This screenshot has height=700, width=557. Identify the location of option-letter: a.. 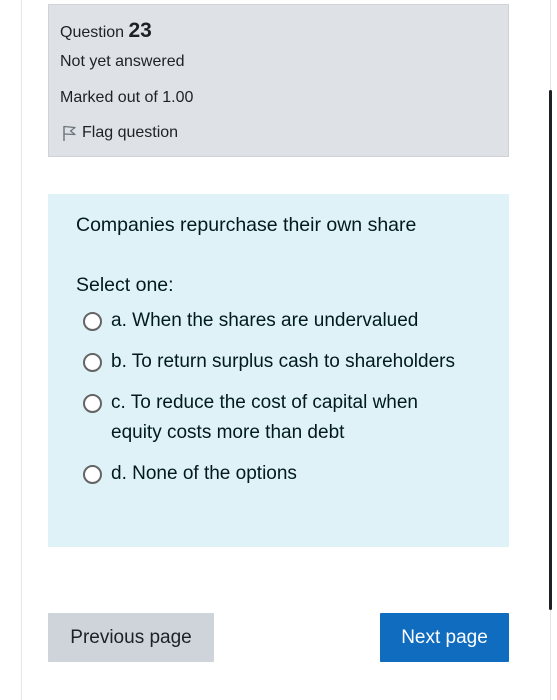
(119, 320).